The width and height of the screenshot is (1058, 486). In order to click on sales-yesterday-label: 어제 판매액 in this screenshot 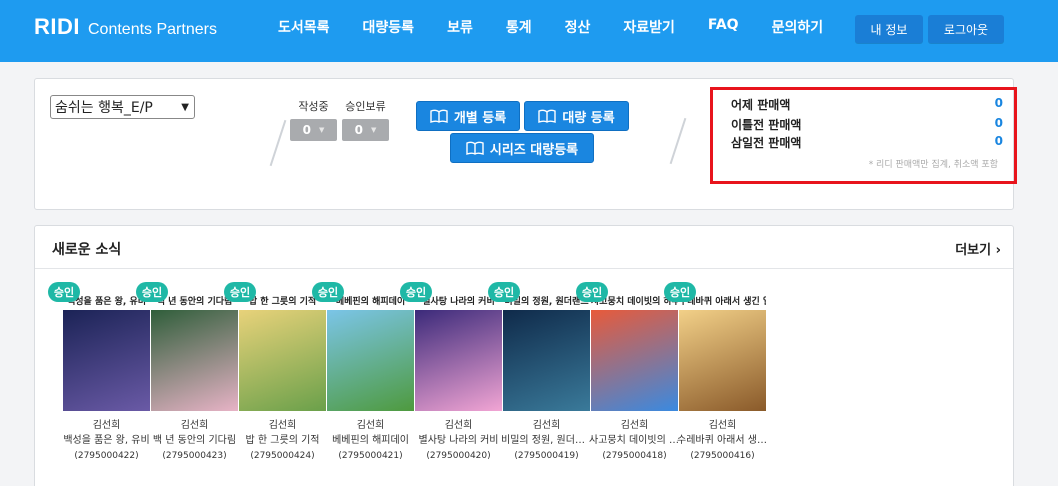, I will do `click(761, 105)`.